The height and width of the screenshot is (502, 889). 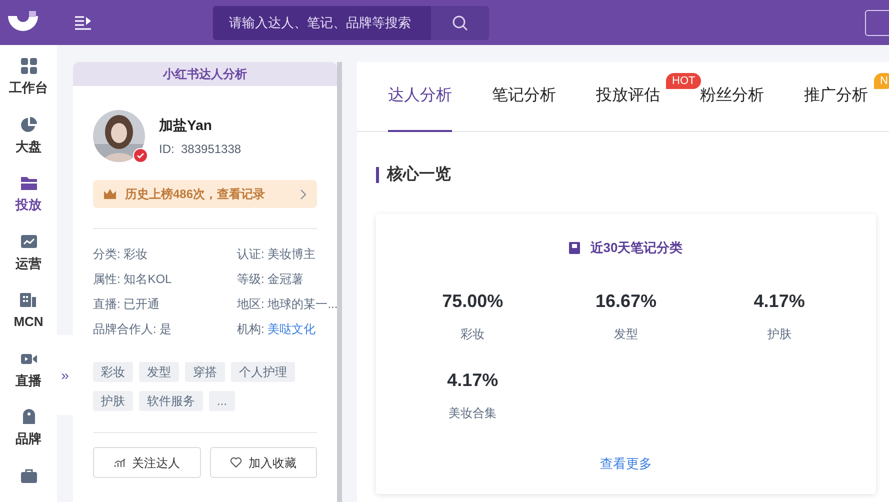 What do you see at coordinates (29, 475) in the screenshot?
I see `briefcase-icon` at bounding box center [29, 475].